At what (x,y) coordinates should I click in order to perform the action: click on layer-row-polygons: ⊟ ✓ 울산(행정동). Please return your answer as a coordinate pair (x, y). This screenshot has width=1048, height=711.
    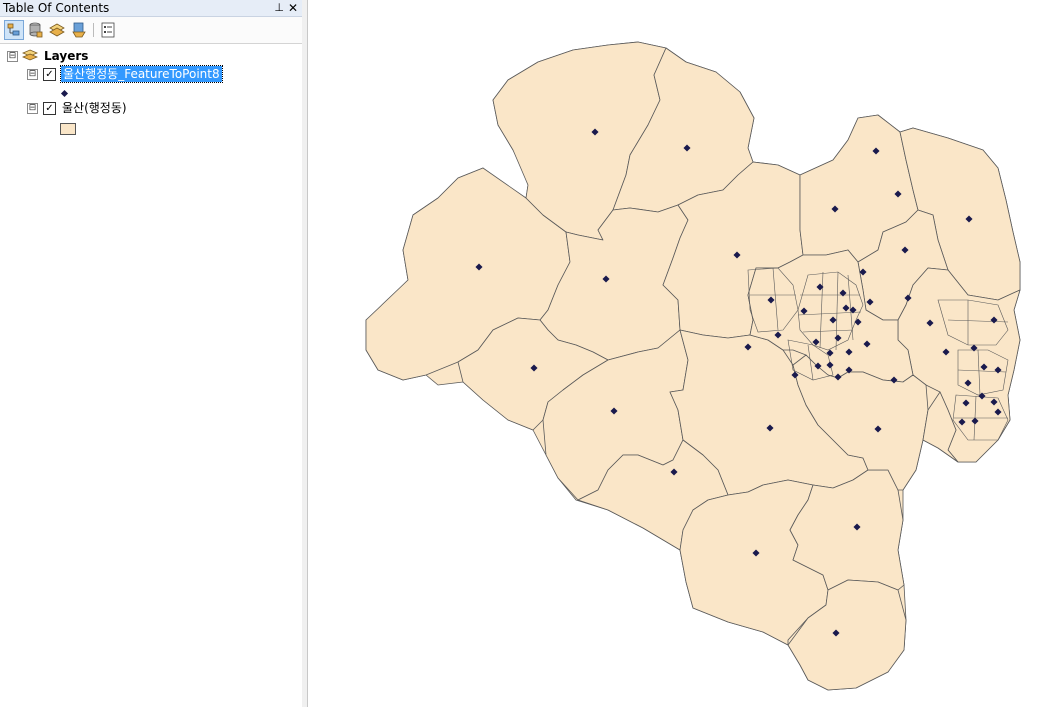
    Looking at the image, I should click on (150, 108).